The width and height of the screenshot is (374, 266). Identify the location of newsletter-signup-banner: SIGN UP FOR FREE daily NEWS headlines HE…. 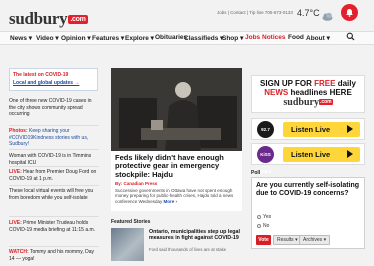
(308, 94).